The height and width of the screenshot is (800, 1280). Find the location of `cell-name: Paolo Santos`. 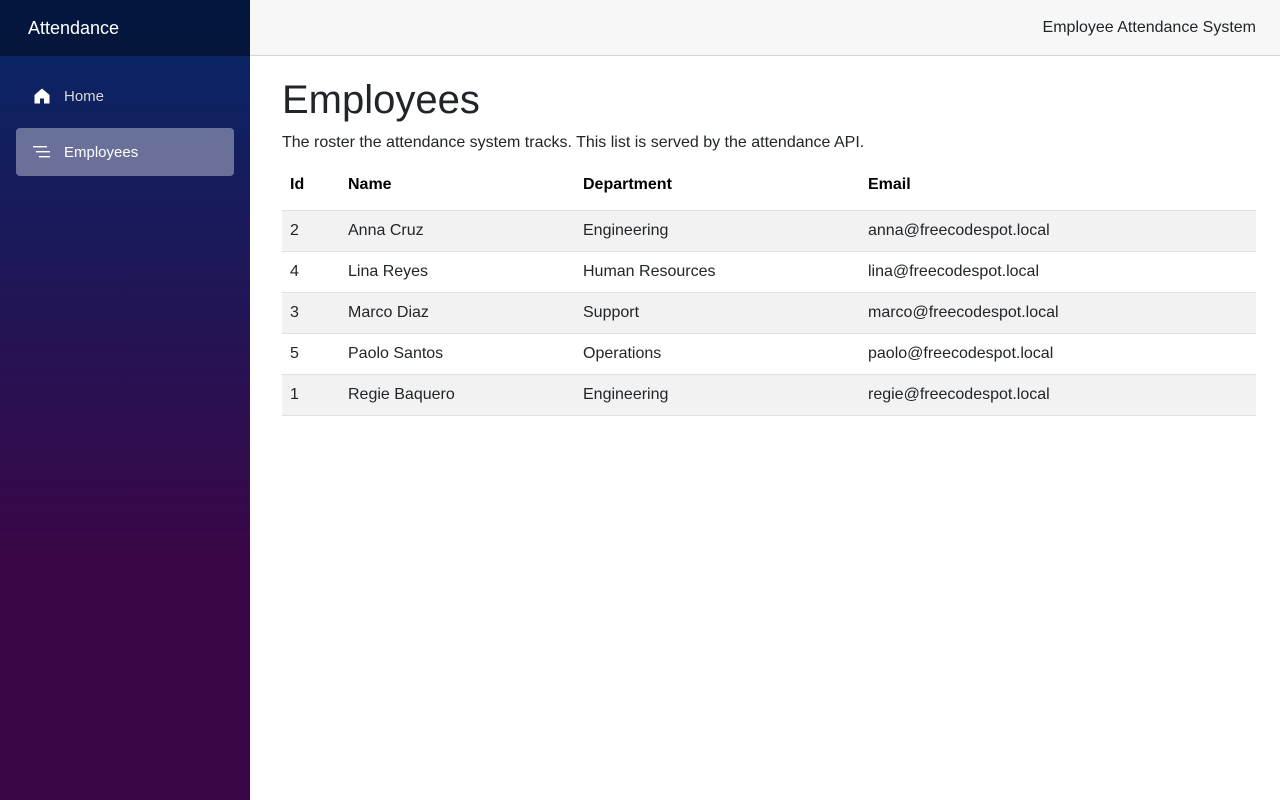

cell-name: Paolo Santos is located at coordinates (457, 354).